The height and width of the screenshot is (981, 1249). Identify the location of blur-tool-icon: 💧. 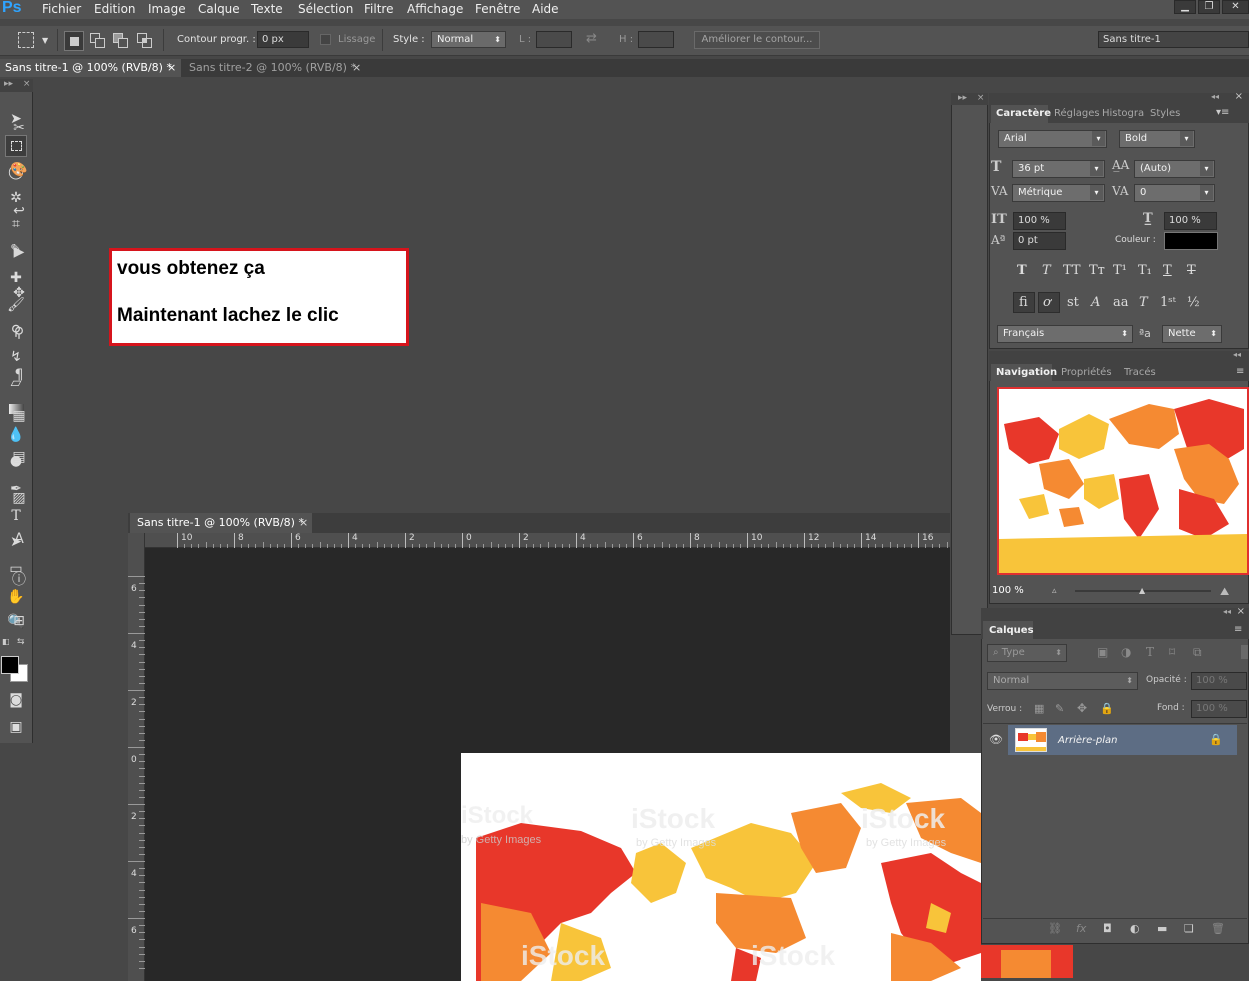
(16, 435).